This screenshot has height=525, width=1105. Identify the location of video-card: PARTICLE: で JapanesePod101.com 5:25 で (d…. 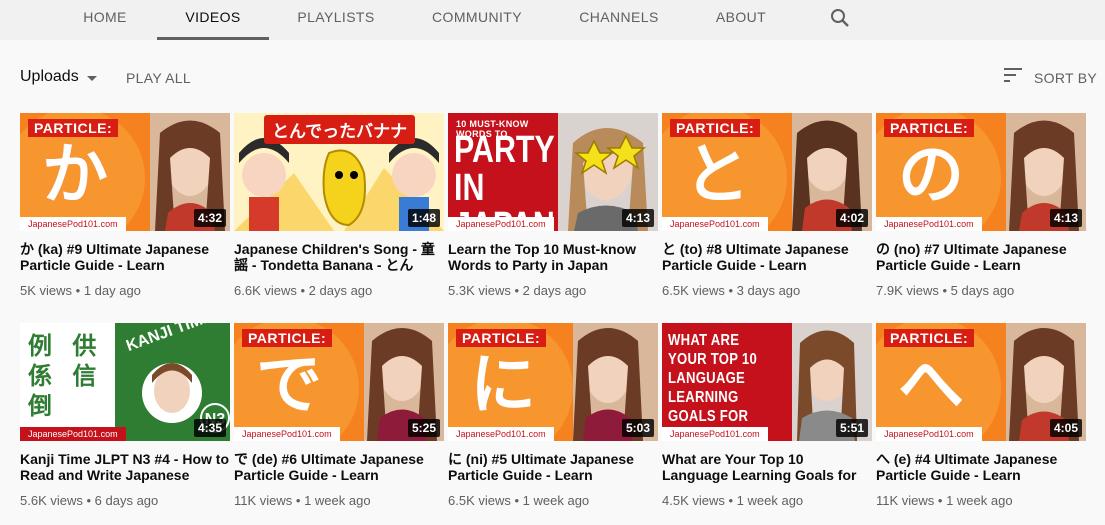
(339, 420).